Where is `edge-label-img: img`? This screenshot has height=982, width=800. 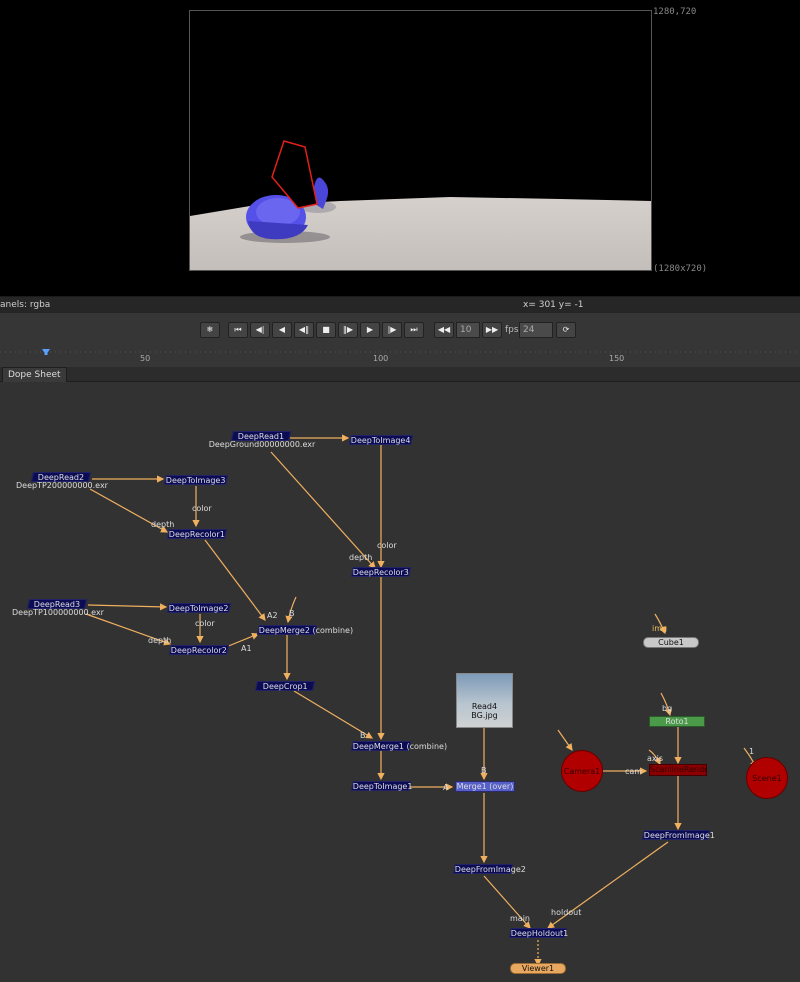
edge-label-img: img is located at coordinates (660, 628).